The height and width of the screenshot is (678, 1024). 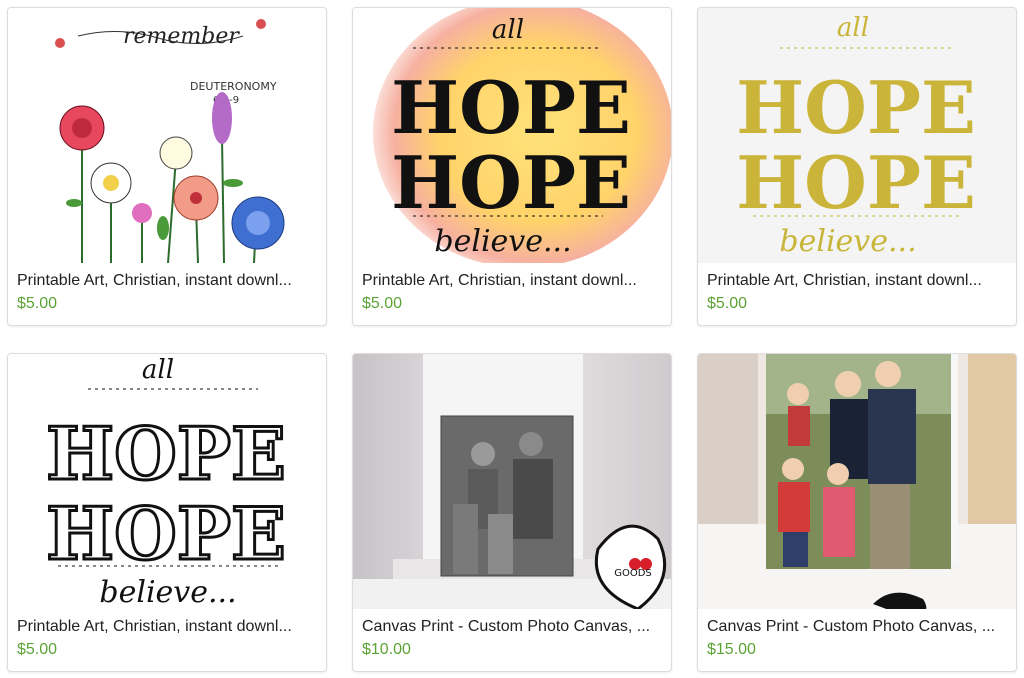 I want to click on svg-text: GOODS, so click(x=633, y=573).